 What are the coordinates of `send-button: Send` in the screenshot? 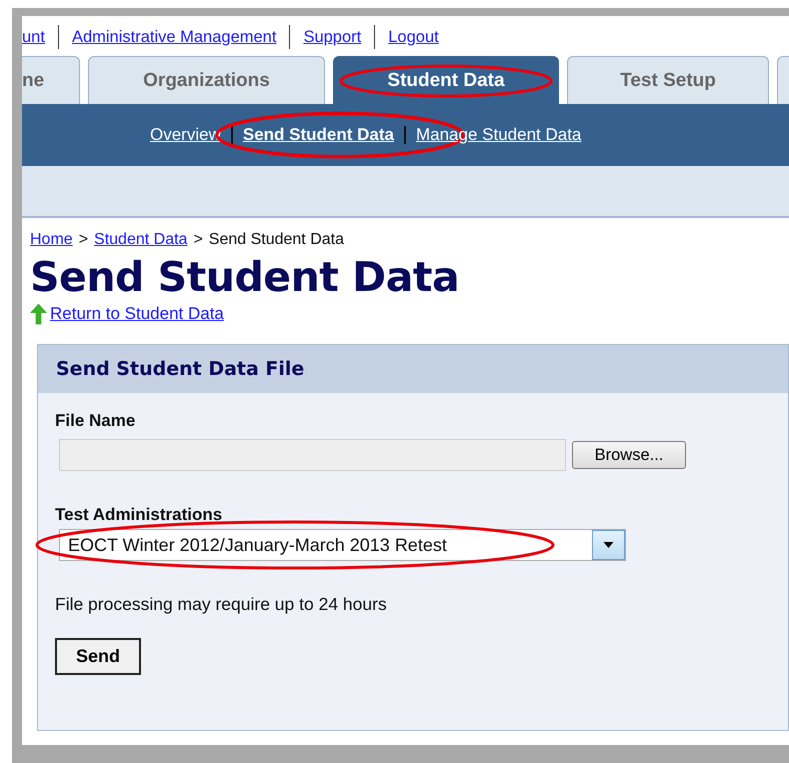 It's located at (98, 656).